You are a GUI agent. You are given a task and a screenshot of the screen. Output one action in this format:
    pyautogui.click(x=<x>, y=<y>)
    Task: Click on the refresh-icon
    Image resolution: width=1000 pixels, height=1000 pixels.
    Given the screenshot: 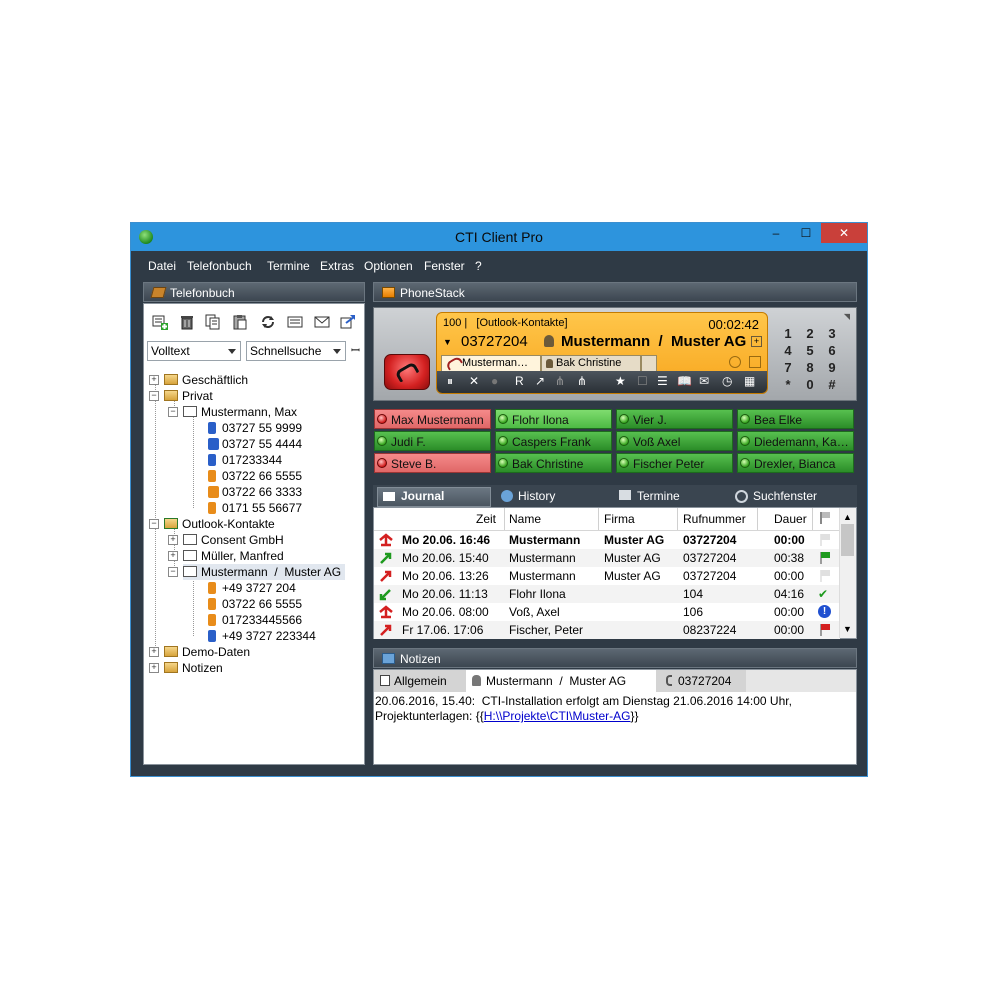 What is the action you would take?
    pyautogui.click(x=268, y=322)
    